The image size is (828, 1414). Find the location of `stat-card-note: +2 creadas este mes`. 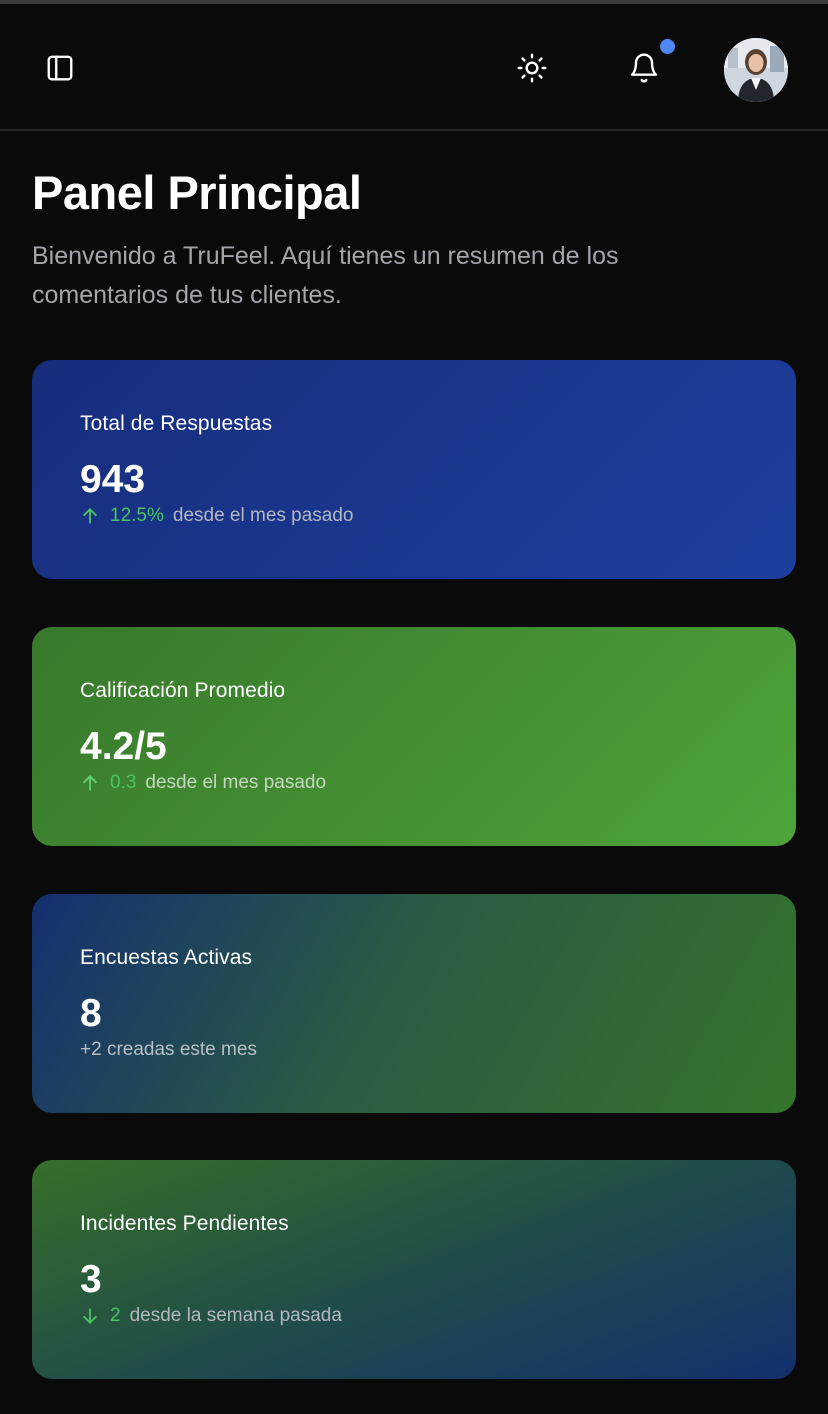

stat-card-note: +2 creadas este mes is located at coordinates (168, 1049).